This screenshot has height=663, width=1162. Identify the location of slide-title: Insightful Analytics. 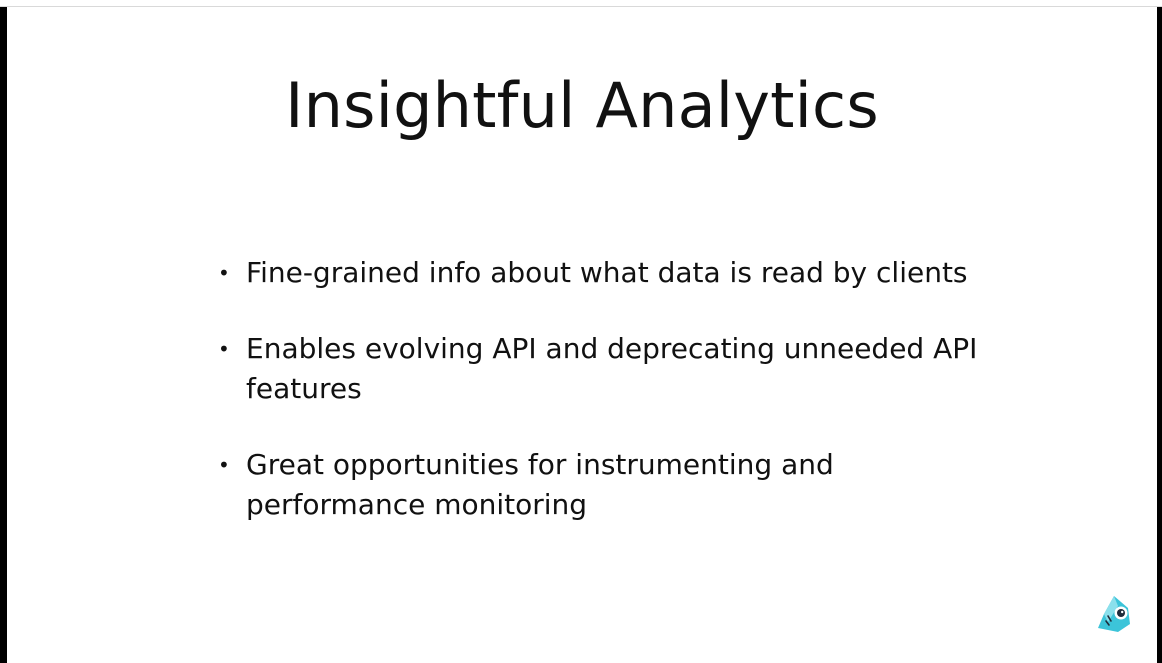
(582, 105).